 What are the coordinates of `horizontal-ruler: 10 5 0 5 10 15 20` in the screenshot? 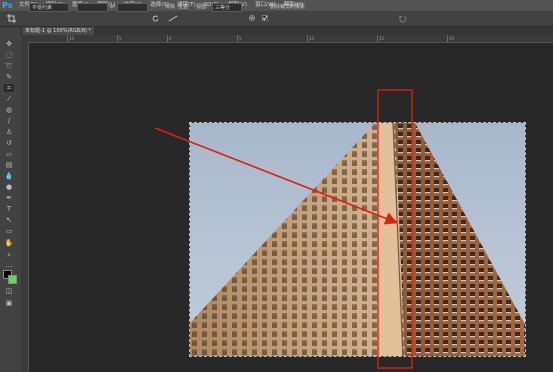 It's located at (287, 39).